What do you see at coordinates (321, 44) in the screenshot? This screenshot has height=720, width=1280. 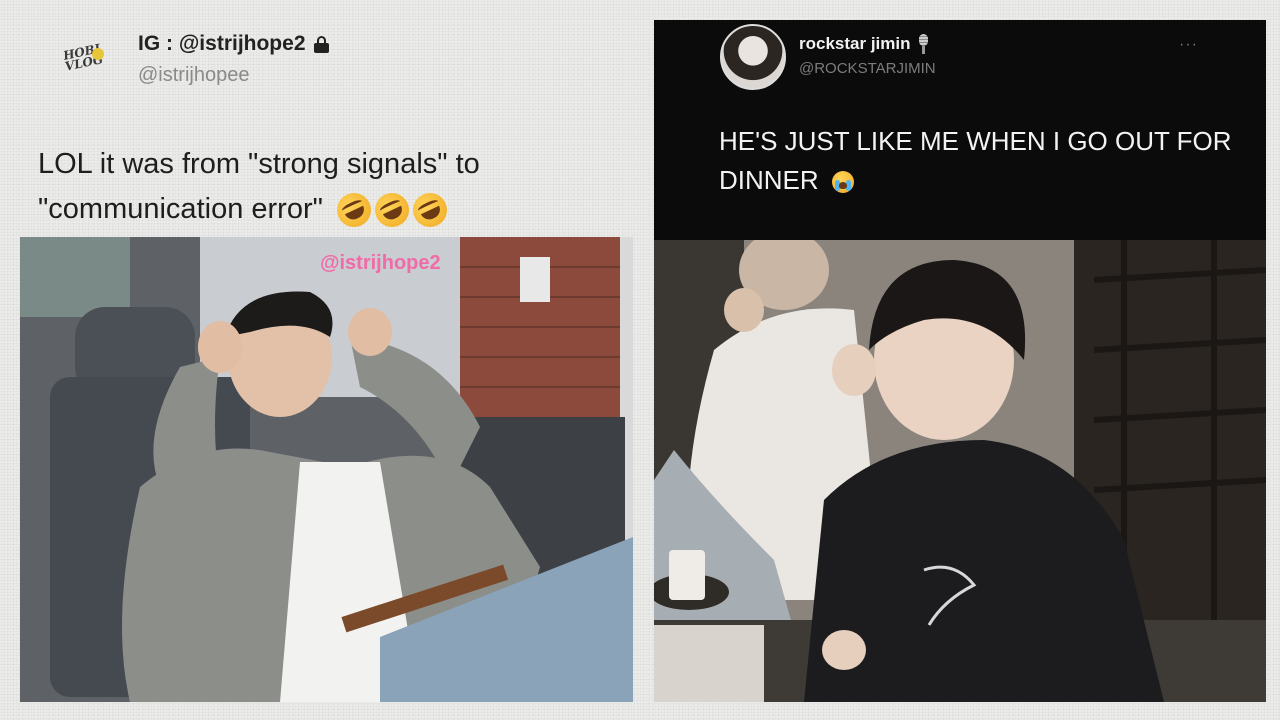 I see `lock-icon` at bounding box center [321, 44].